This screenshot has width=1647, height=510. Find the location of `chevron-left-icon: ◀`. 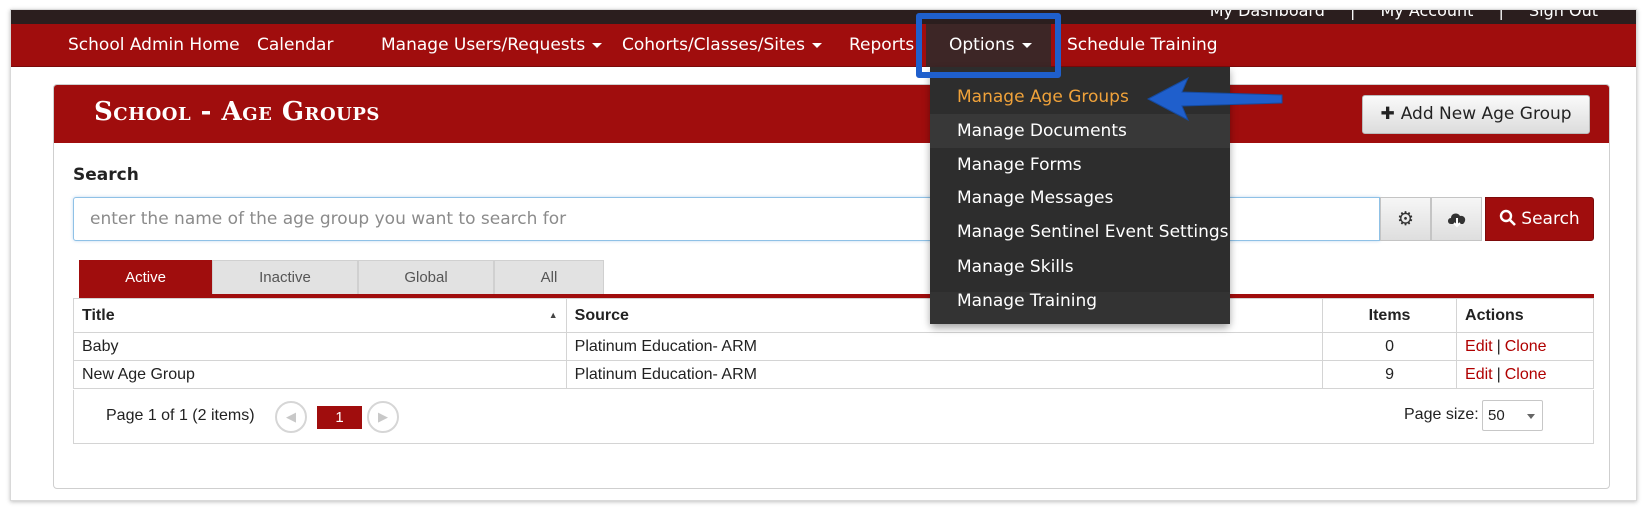

chevron-left-icon: ◀ is located at coordinates (291, 416).